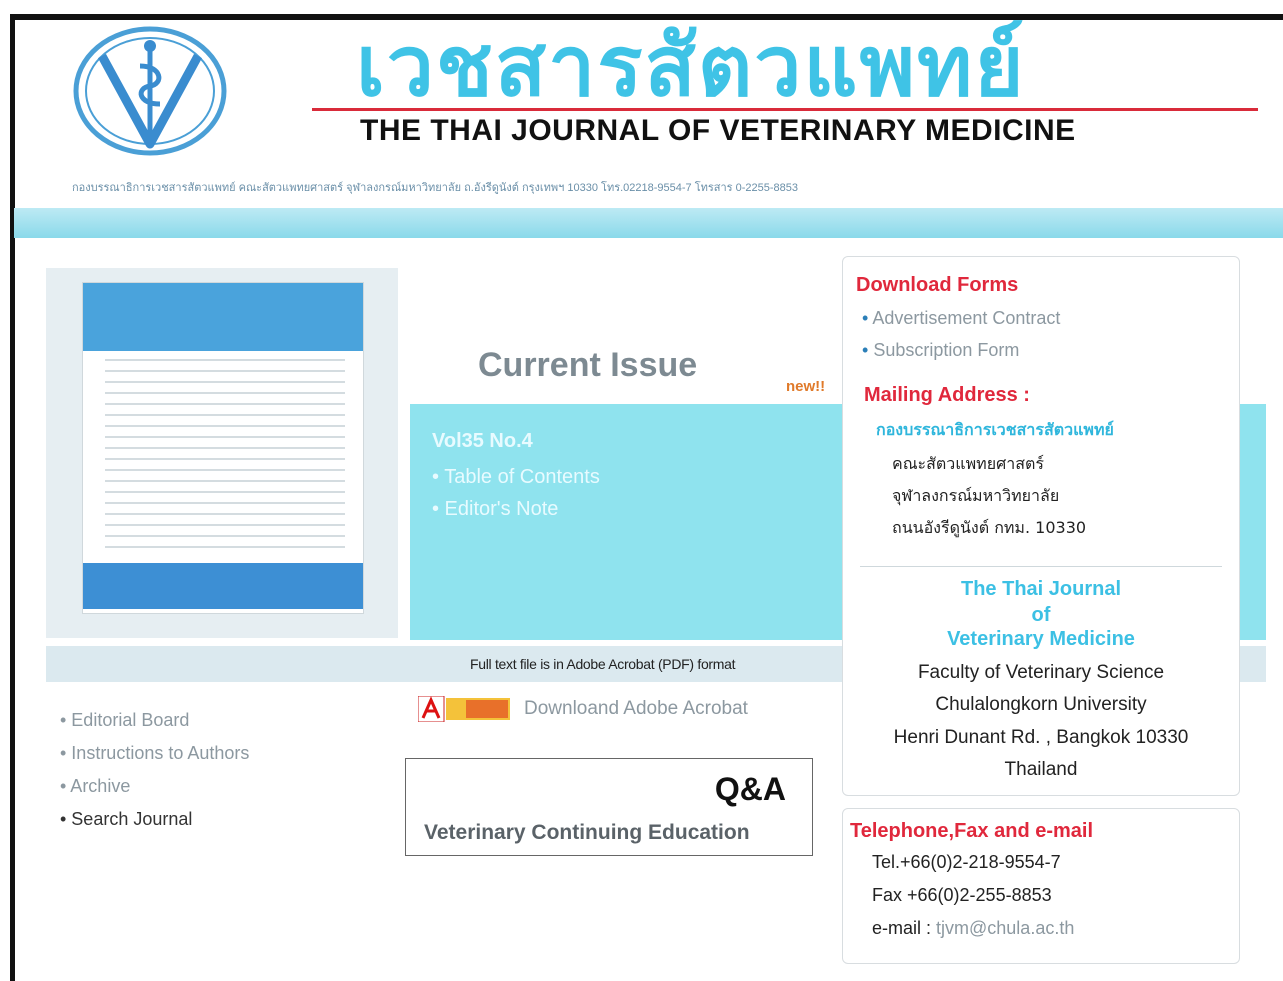 The height and width of the screenshot is (981, 1283). Describe the element at coordinates (785, 109) in the screenshot. I see `title-divider` at that location.